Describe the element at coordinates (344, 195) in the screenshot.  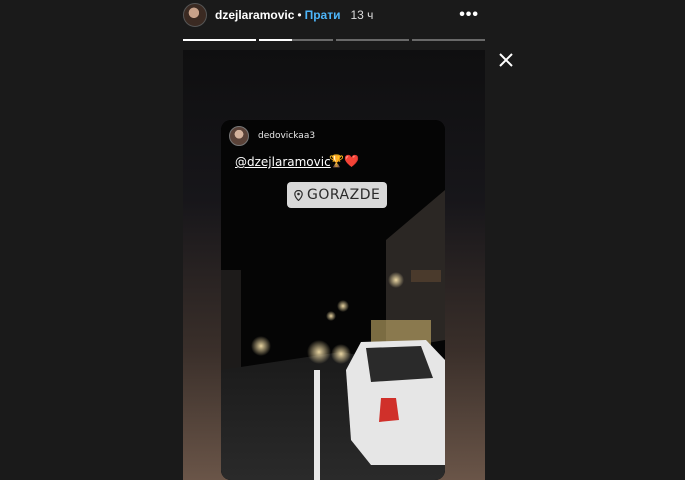
I see `location-label: GORAZDE` at that location.